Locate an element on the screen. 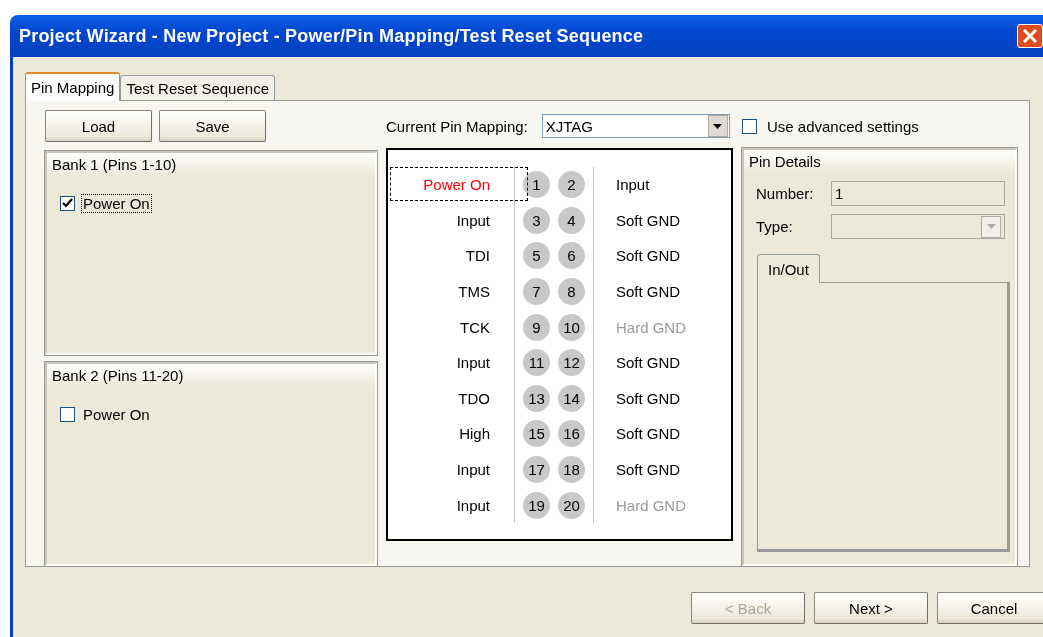 The width and height of the screenshot is (1043, 637). pin-mapping-dropdown: XJTAG is located at coordinates (635, 126).